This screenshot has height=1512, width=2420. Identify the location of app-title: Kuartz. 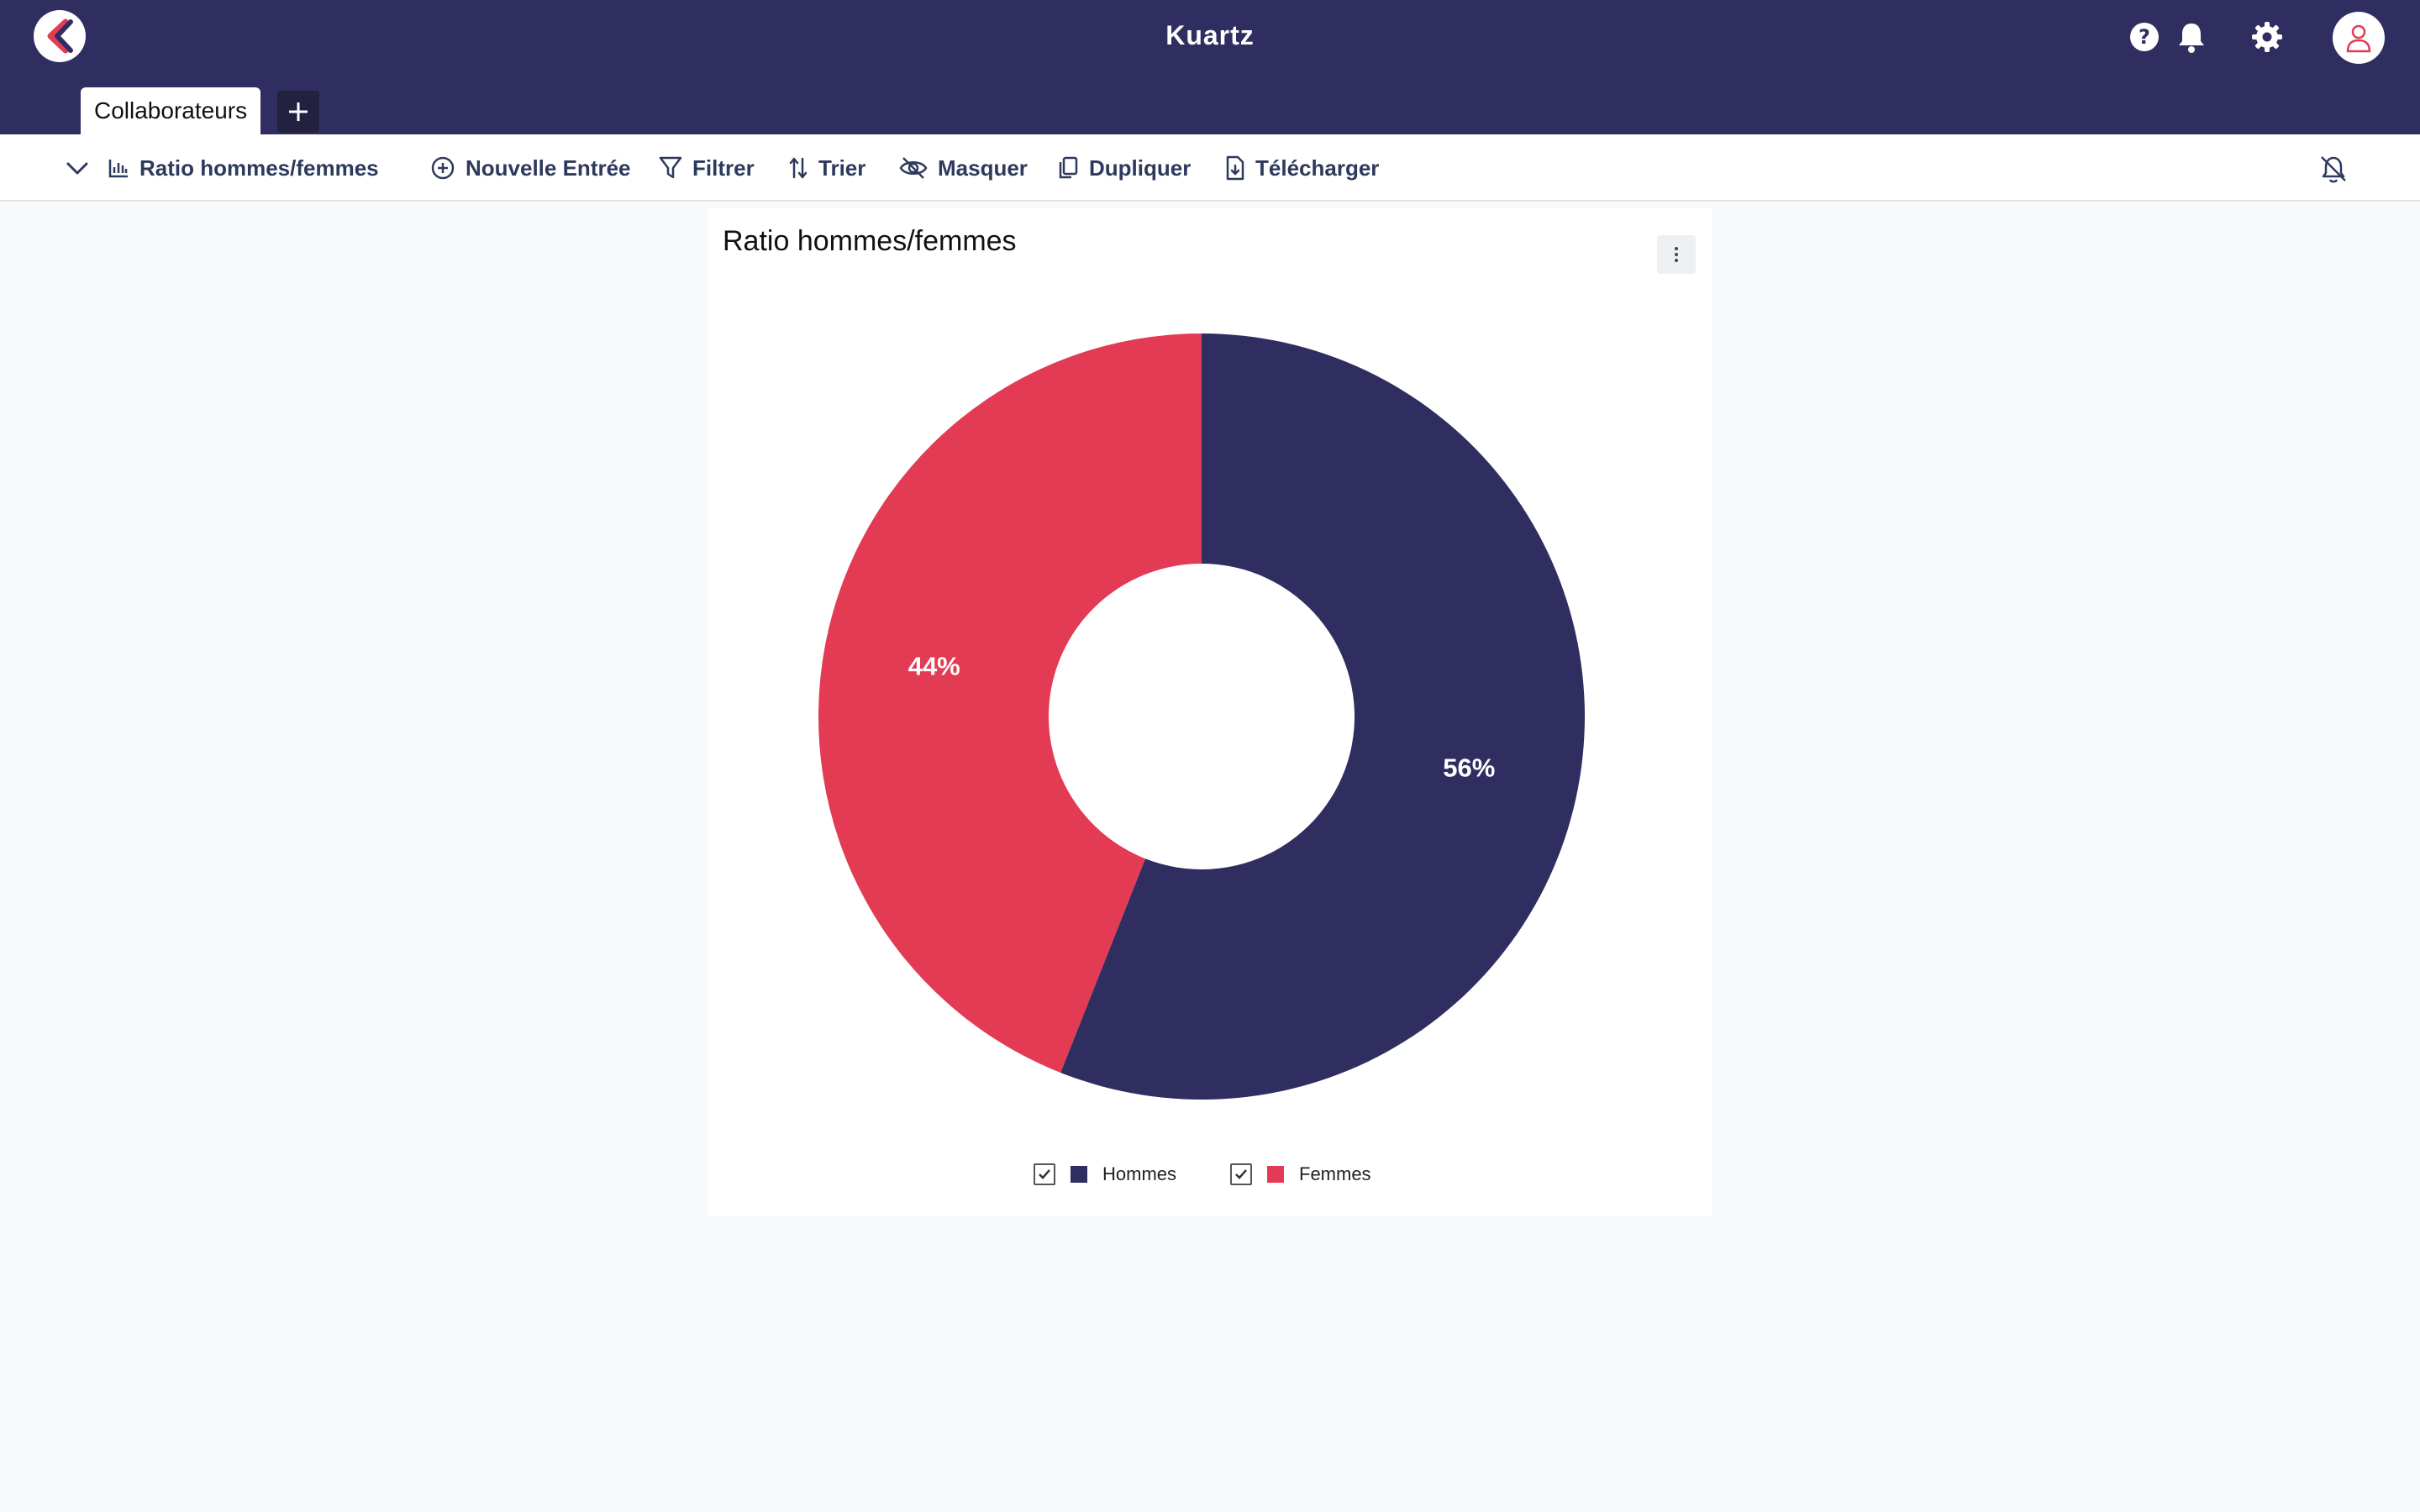
(1210, 35).